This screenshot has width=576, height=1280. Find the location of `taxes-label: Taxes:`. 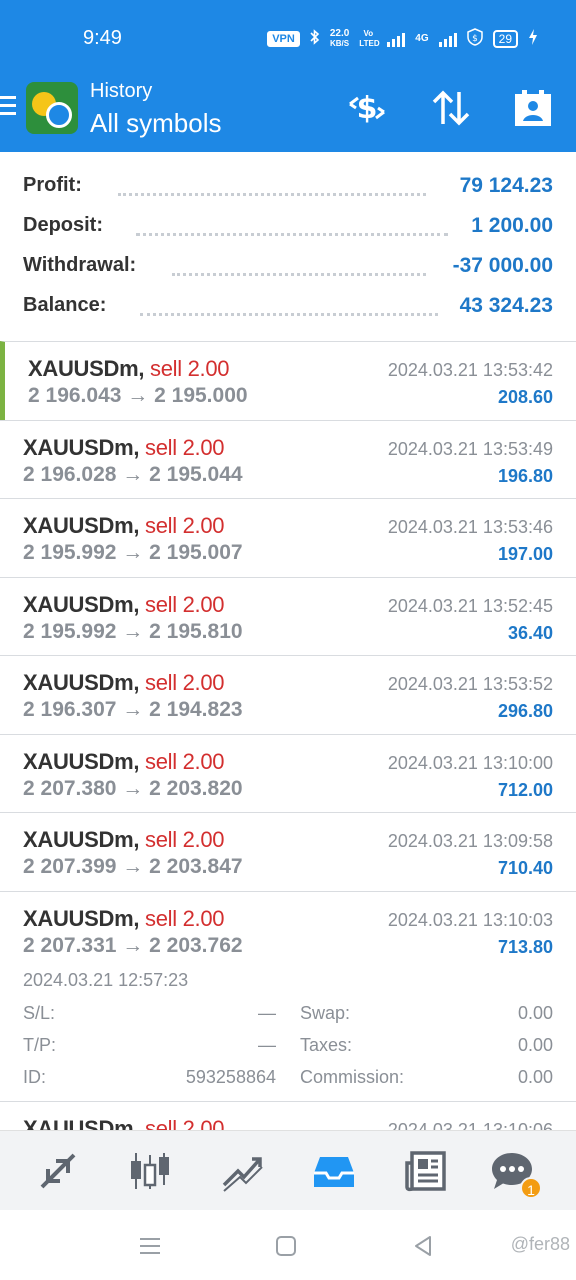

taxes-label: Taxes: is located at coordinates (326, 1044).